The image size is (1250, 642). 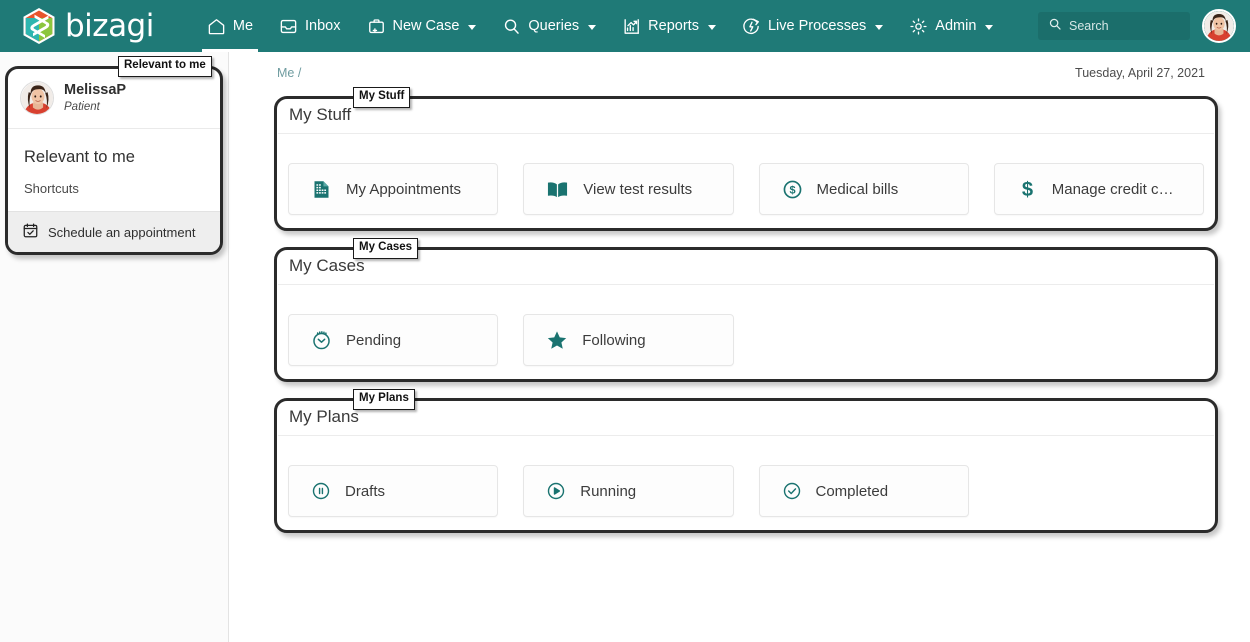 I want to click on profile-role: Patient, so click(x=82, y=106).